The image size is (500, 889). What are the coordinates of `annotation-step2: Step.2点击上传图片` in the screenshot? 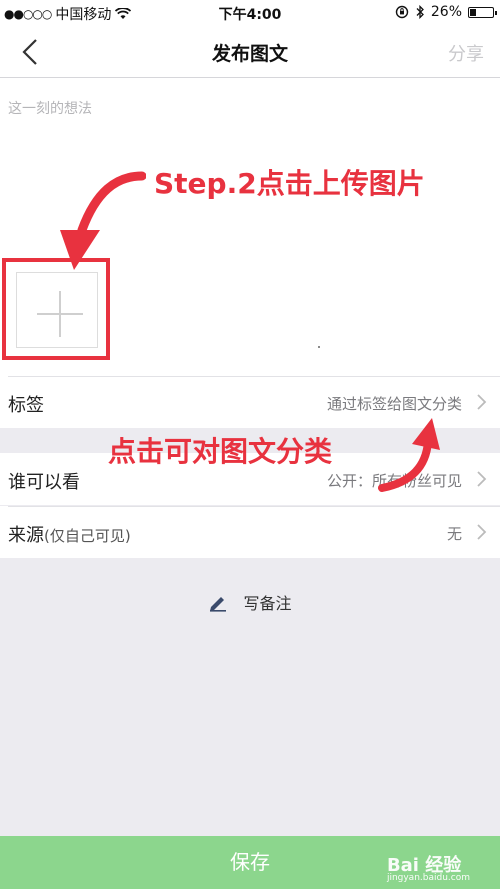 It's located at (289, 183).